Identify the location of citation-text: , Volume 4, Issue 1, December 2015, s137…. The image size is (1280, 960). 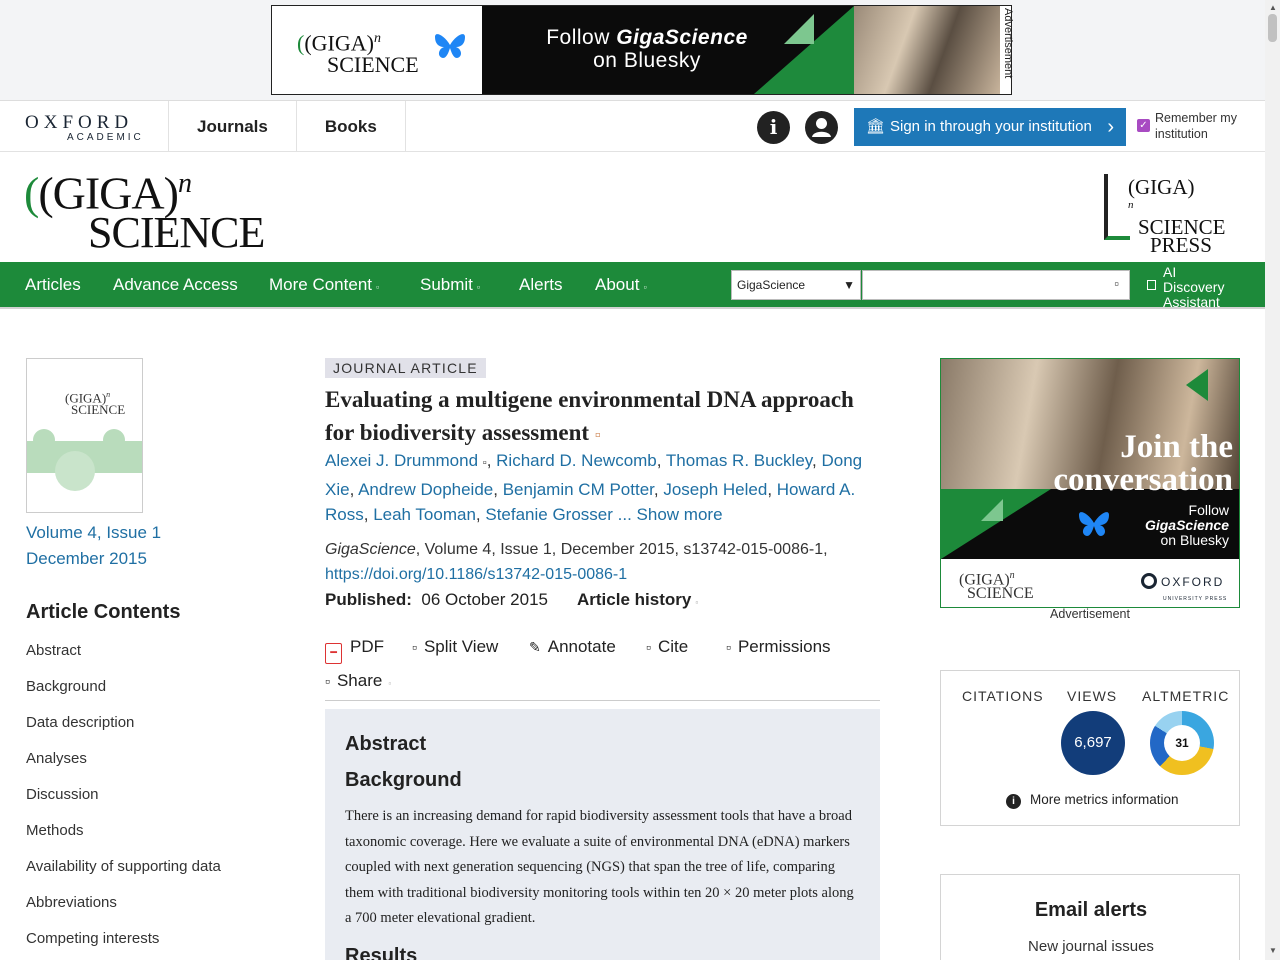
(621, 549).